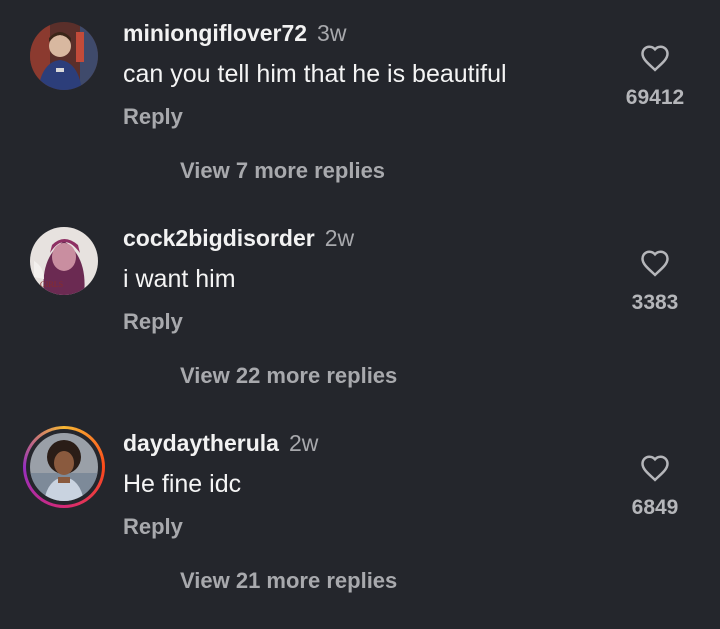  I want to click on comment-text: He fine idc, so click(182, 484).